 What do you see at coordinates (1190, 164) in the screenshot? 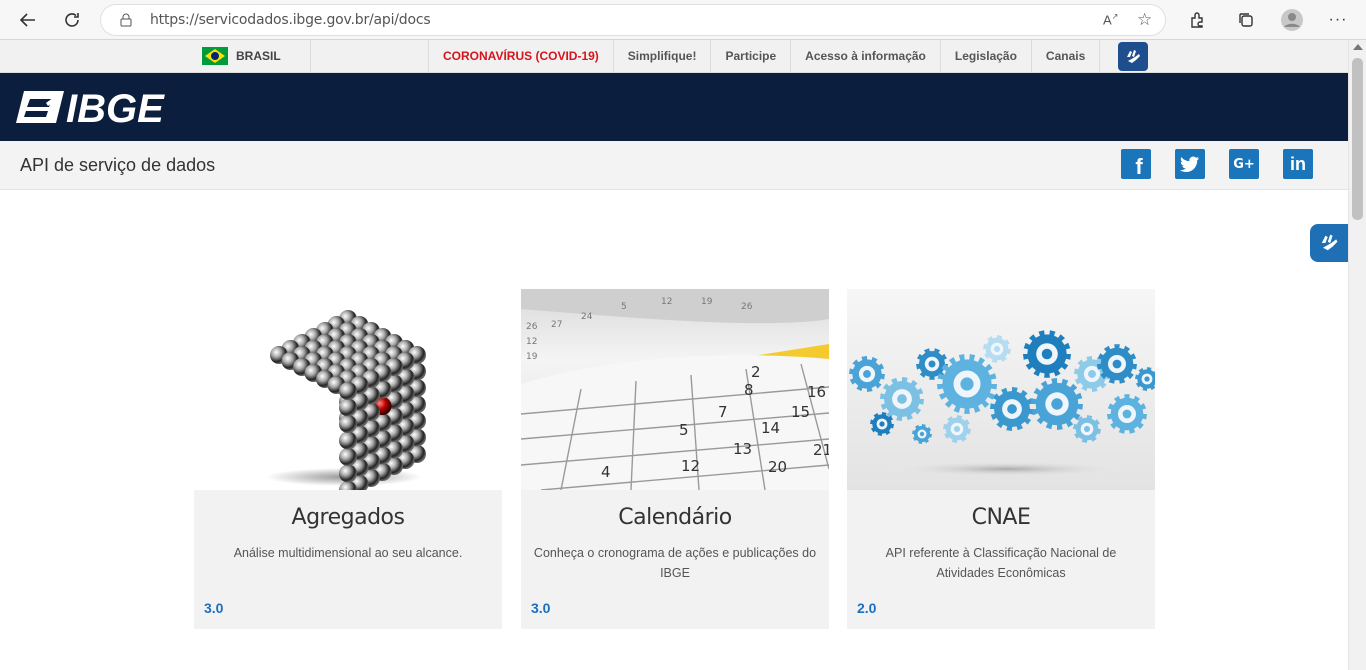
I see `twitter-icon` at bounding box center [1190, 164].